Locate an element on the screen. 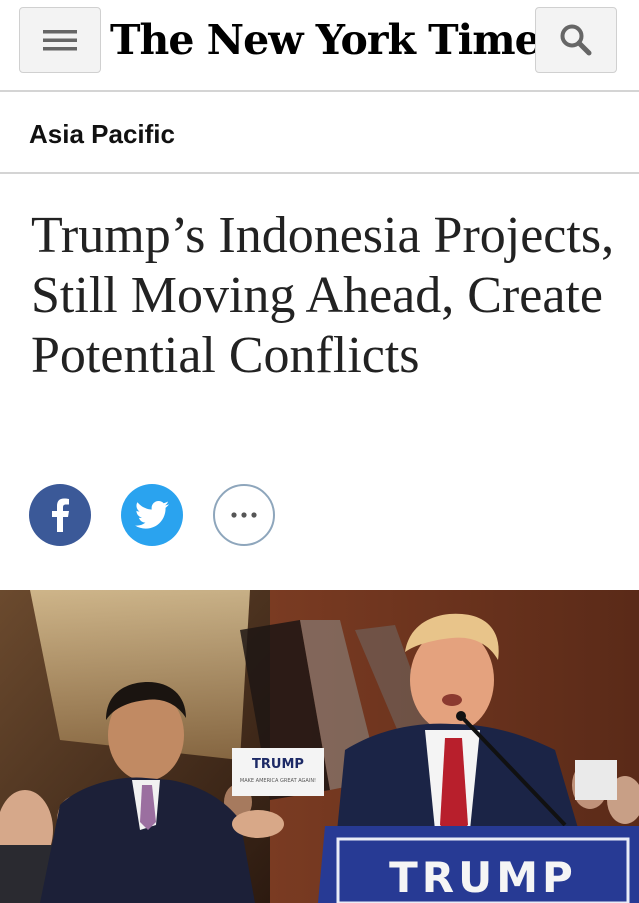 The width and height of the screenshot is (639, 903). facebook-icon is located at coordinates (60, 515).